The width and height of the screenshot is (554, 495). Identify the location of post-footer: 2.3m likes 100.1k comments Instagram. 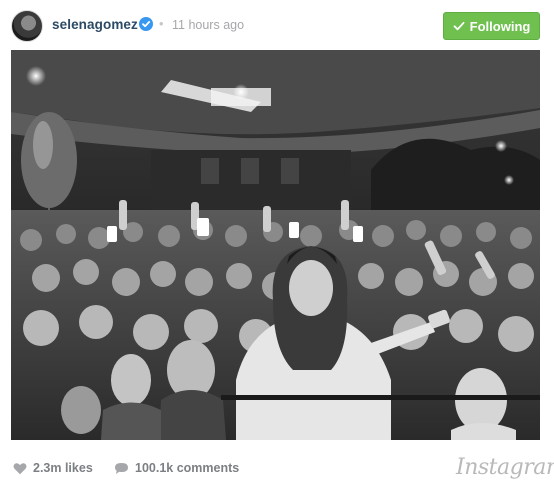
(277, 468).